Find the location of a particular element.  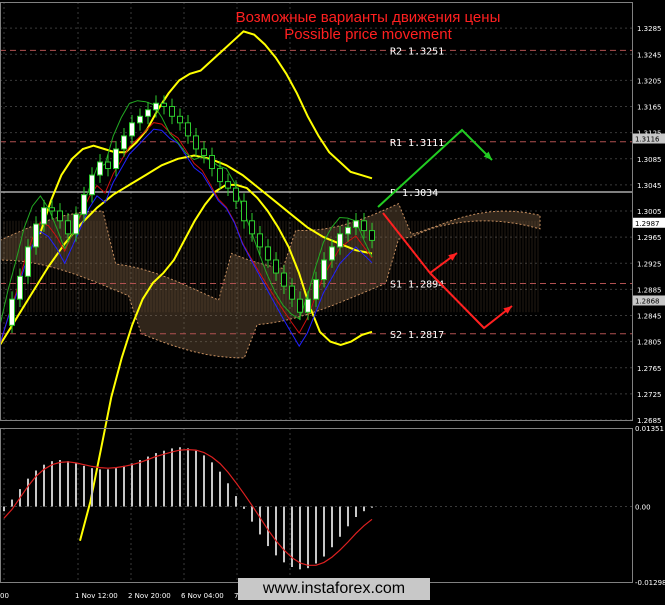

level-label-S1: S1 1.2894 is located at coordinates (417, 284).